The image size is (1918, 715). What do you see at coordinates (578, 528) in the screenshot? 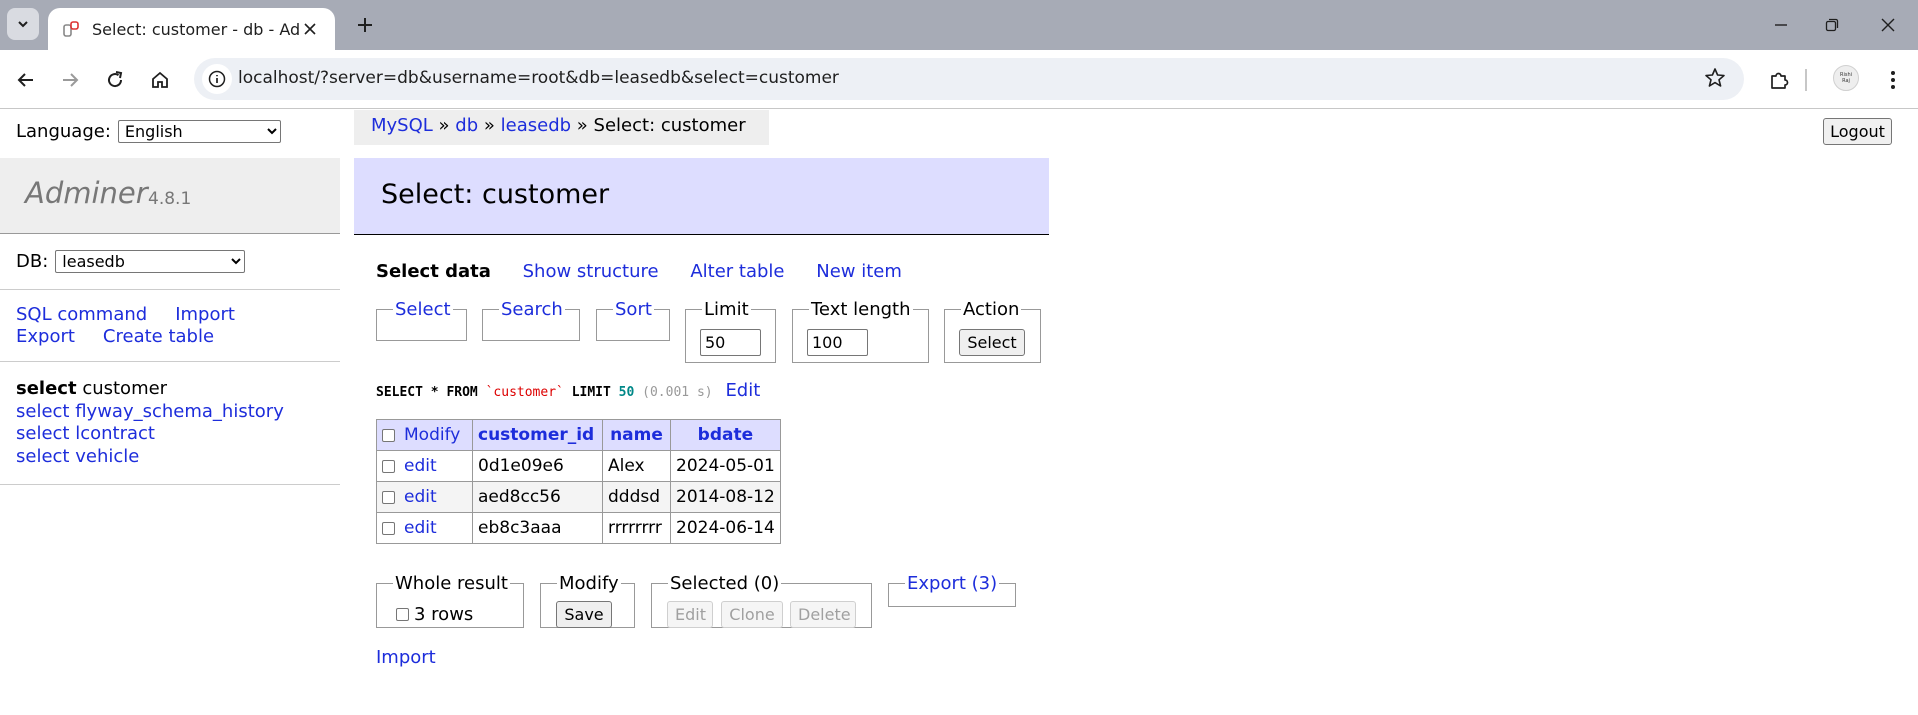
I see `table-row: edit eb8c3aaa rrrrrrrr 2024-06-14` at bounding box center [578, 528].